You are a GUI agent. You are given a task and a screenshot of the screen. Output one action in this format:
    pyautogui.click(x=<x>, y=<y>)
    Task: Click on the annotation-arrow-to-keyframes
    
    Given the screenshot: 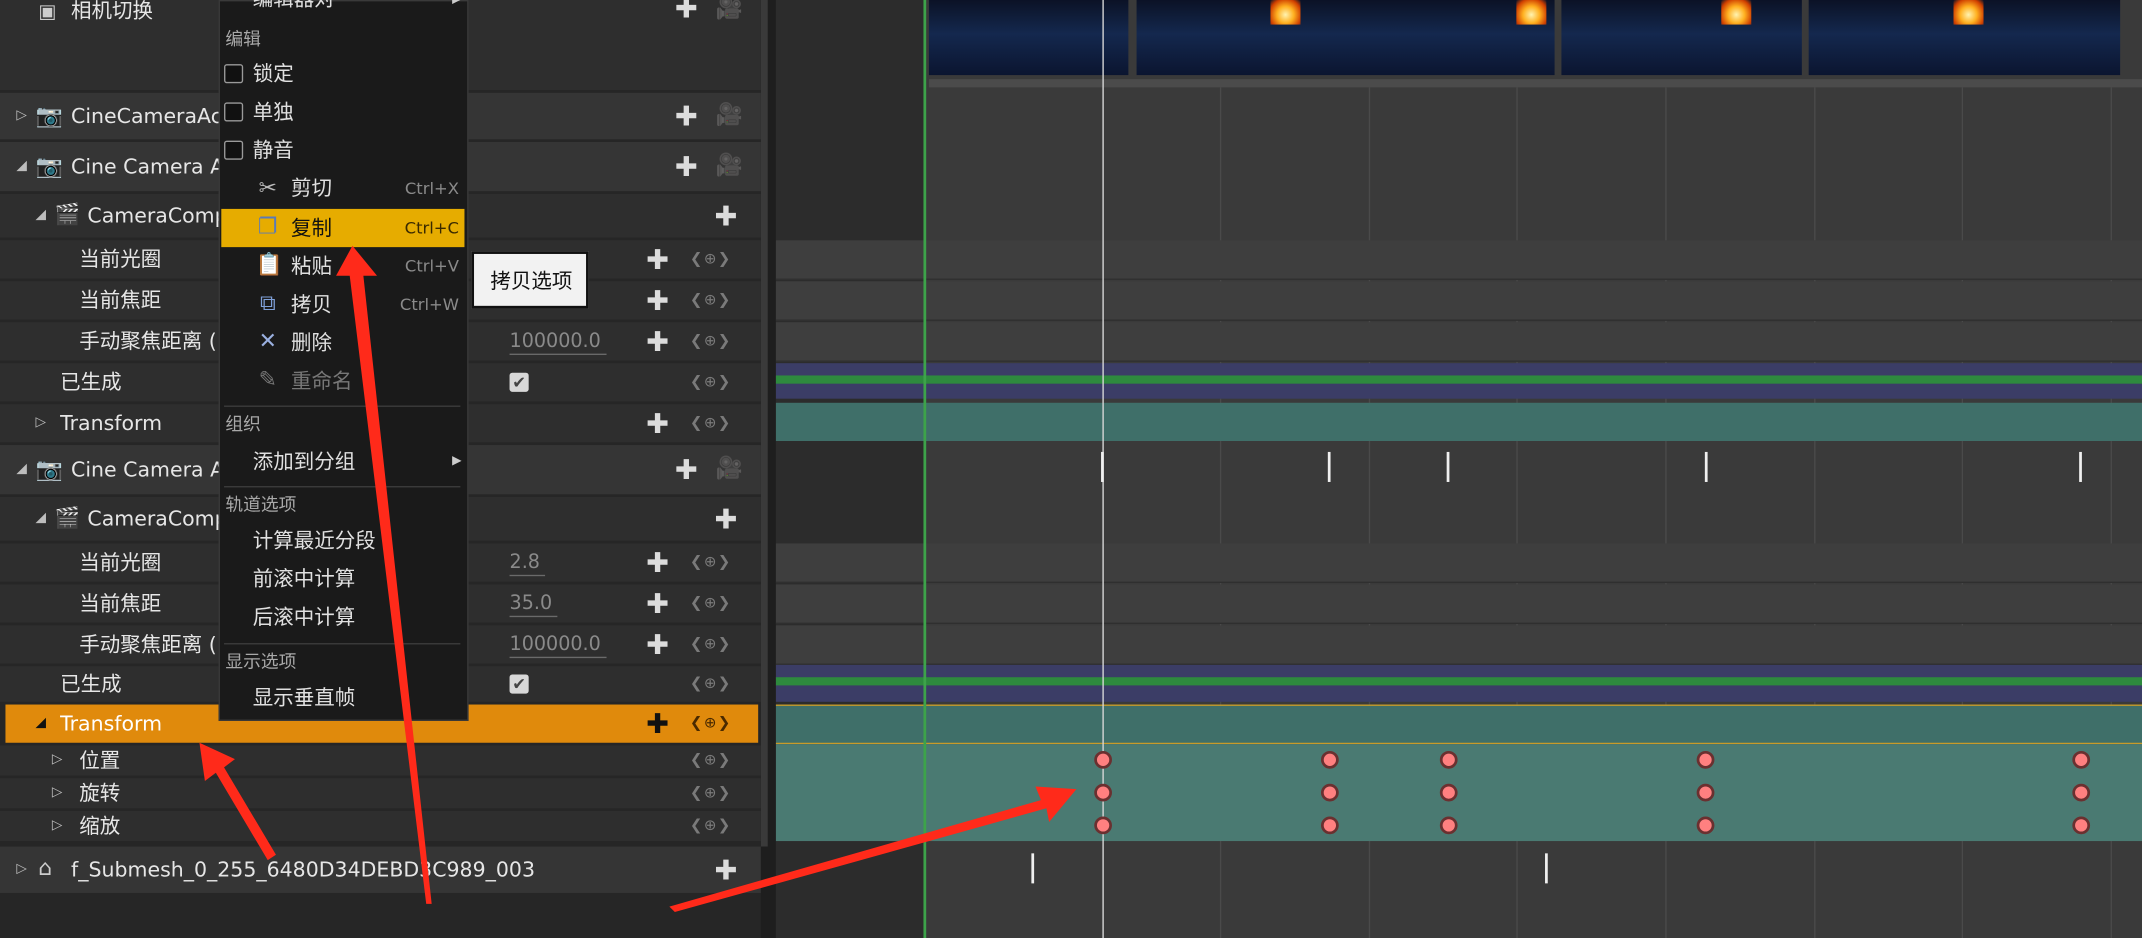 What is the action you would take?
    pyautogui.click(x=873, y=849)
    